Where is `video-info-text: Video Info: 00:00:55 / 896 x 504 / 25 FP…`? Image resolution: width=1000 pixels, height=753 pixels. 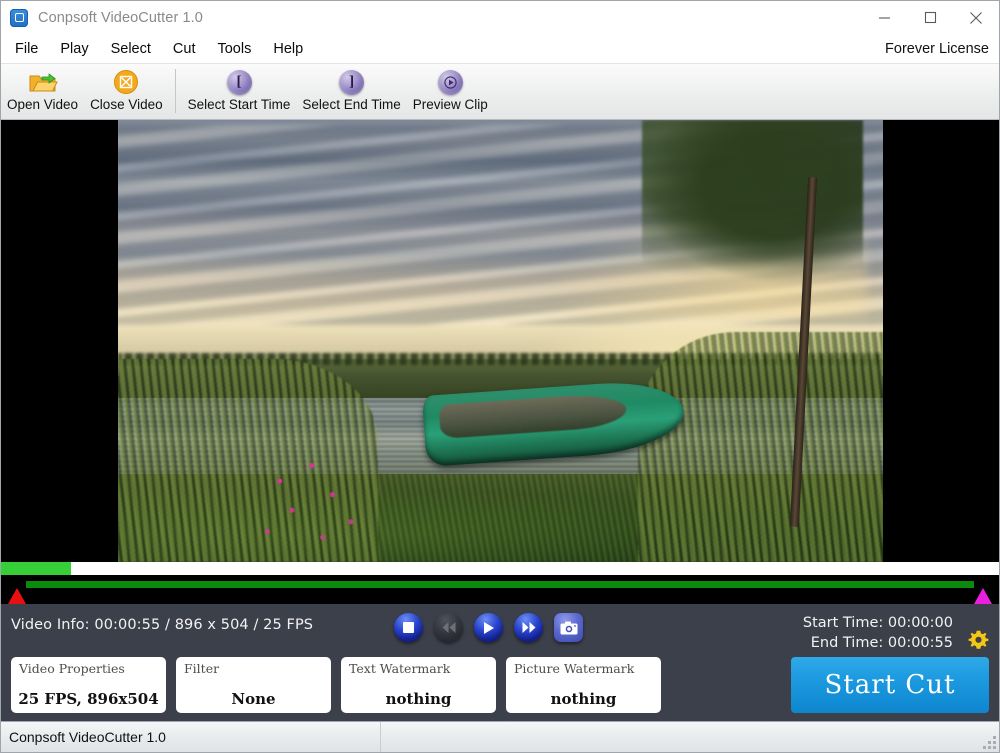
video-info-text: Video Info: 00:00:55 / 896 x 504 / 25 FP… is located at coordinates (162, 625).